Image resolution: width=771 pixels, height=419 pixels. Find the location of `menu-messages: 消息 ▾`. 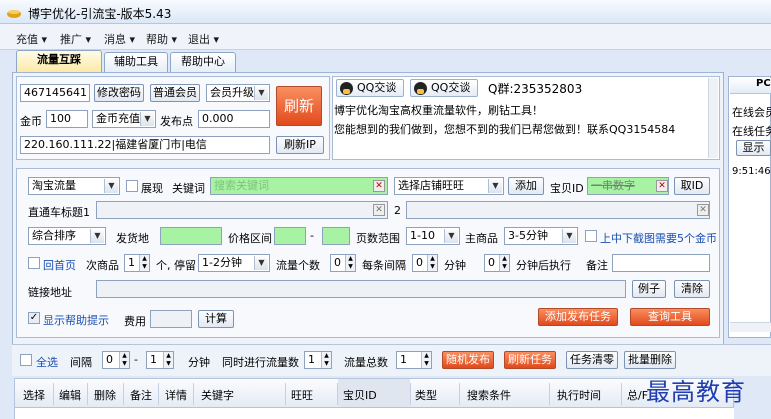

menu-messages: 消息 ▾ is located at coordinates (119, 39).